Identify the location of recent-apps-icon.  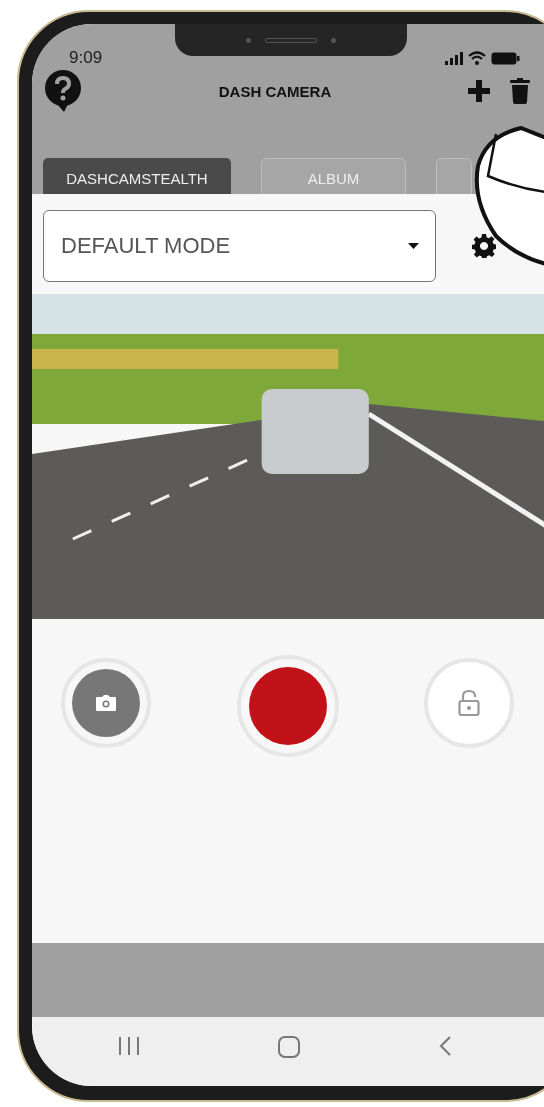
(129, 1046).